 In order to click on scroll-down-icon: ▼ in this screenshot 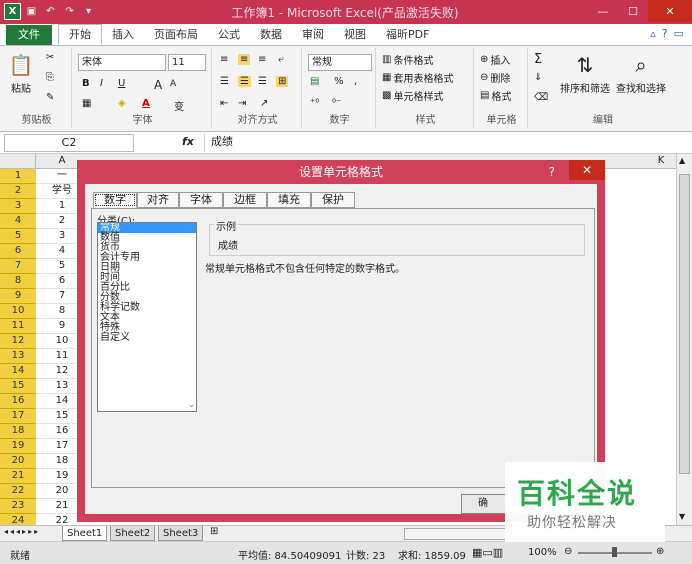, I will do `click(682, 516)`.